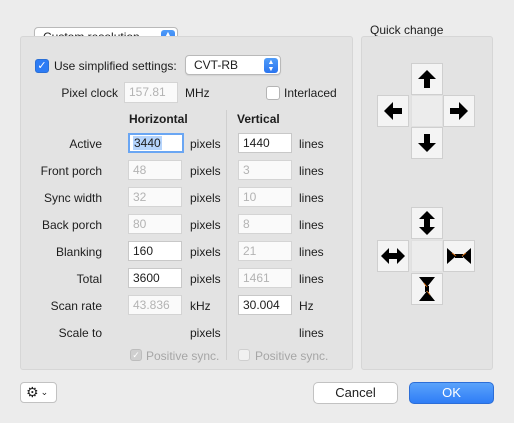 This screenshot has height=423, width=514. What do you see at coordinates (200, 306) in the screenshot?
I see `h-unit: kHz` at bounding box center [200, 306].